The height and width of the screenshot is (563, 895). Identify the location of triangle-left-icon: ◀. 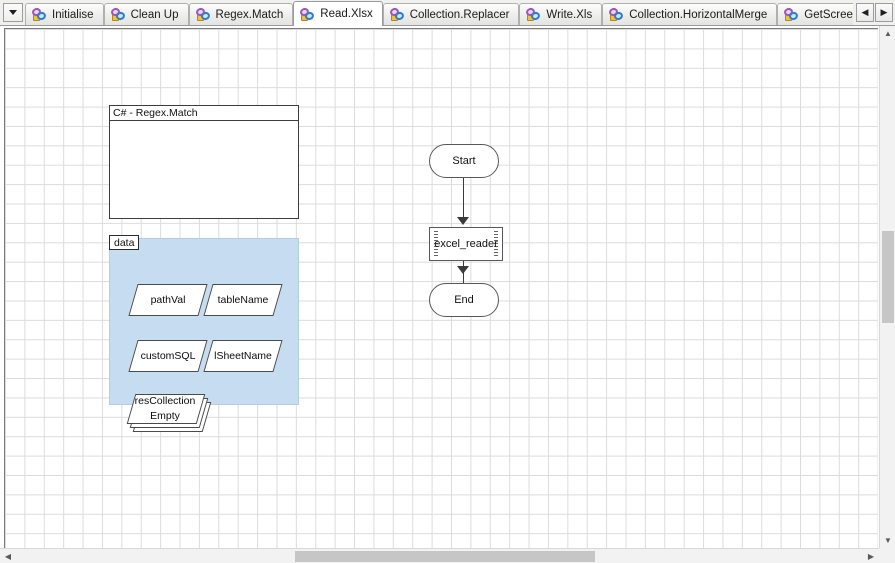
(8, 556).